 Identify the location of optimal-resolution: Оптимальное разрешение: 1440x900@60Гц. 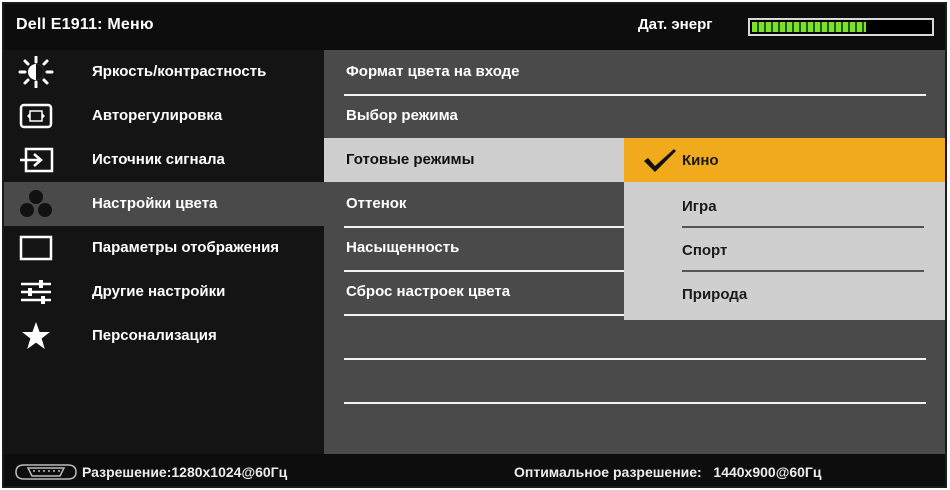
(667, 472).